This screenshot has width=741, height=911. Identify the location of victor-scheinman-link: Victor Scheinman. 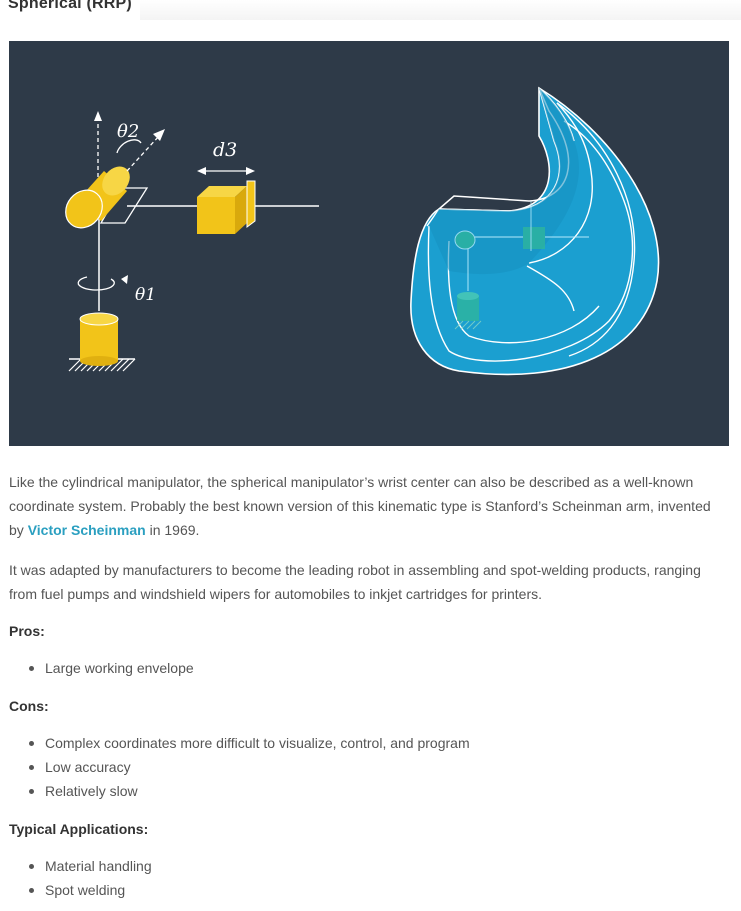
(87, 530).